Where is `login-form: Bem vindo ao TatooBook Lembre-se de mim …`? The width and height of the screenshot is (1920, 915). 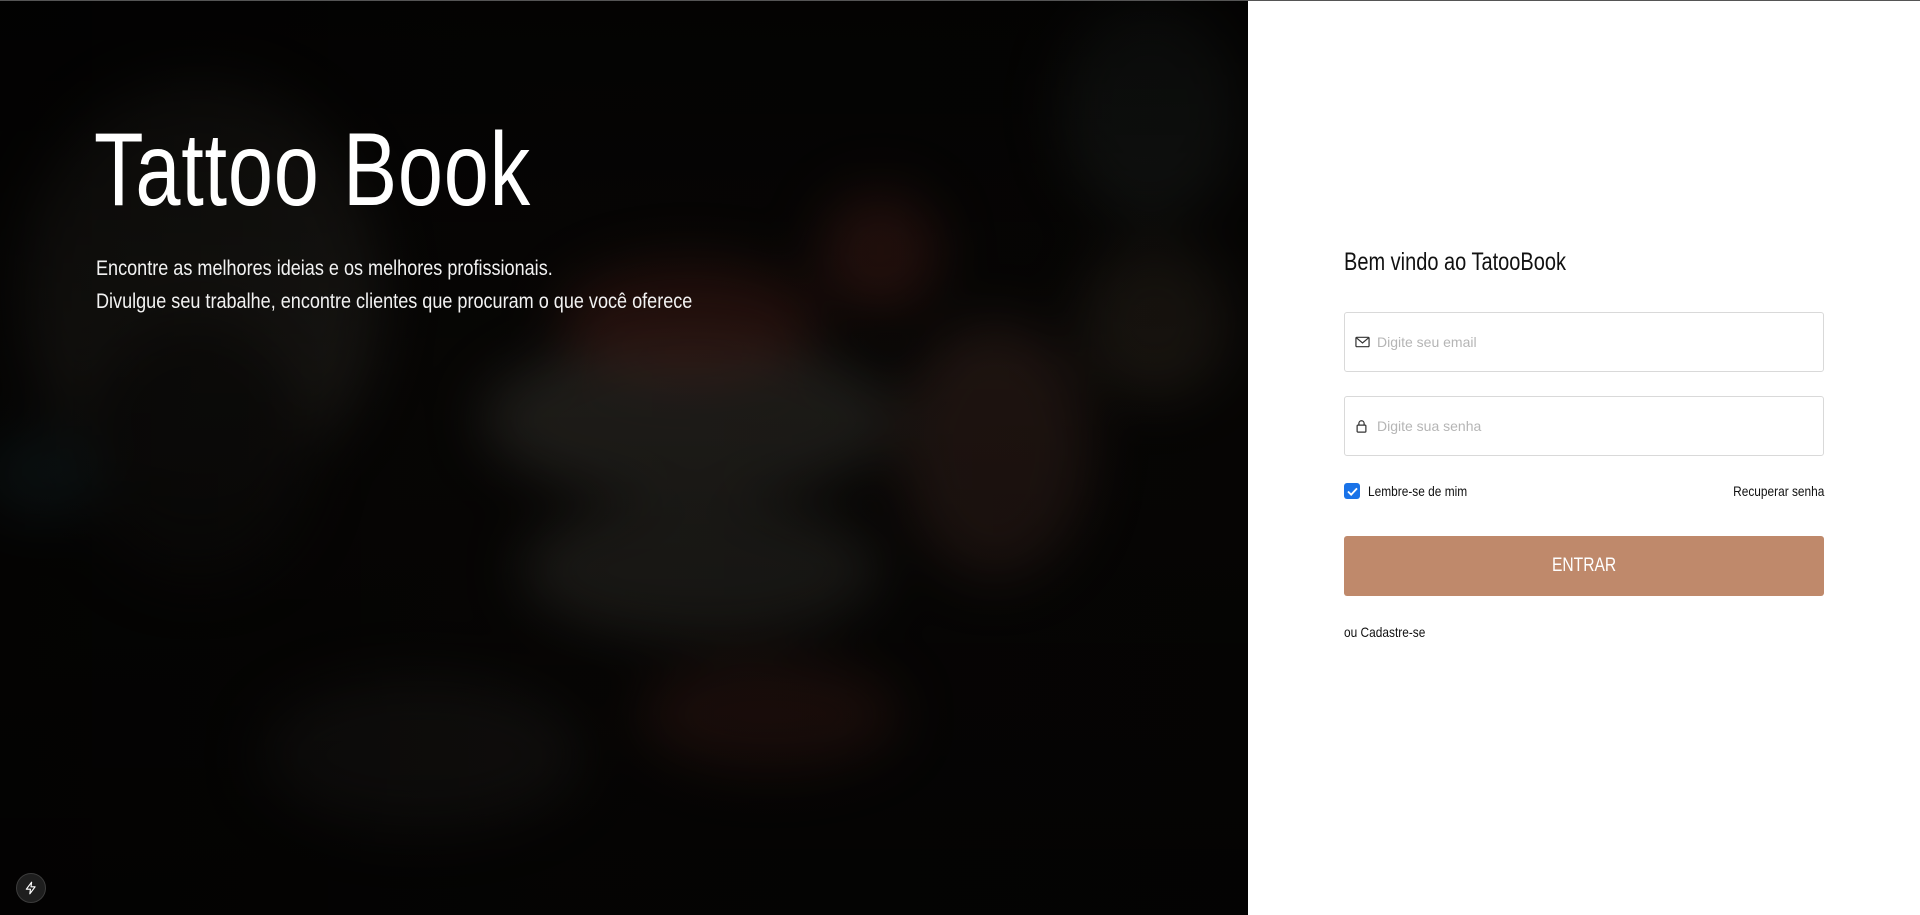 login-form: Bem vindo ao TatooBook Lembre-se de mim … is located at coordinates (1584, 445).